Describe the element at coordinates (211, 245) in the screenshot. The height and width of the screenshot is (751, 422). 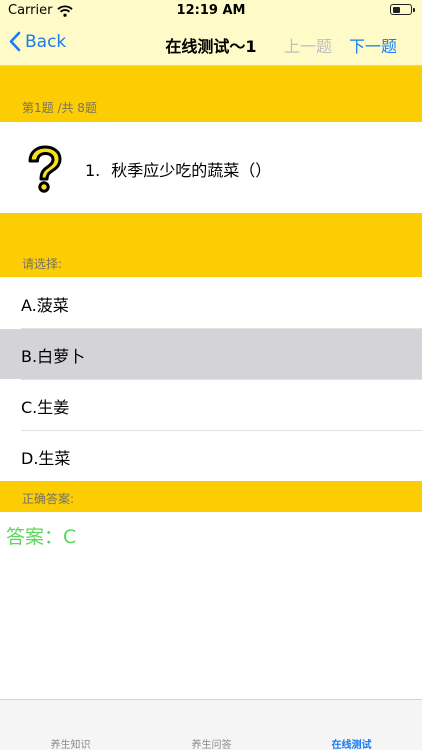
I see `choose-band: 请选择:` at that location.